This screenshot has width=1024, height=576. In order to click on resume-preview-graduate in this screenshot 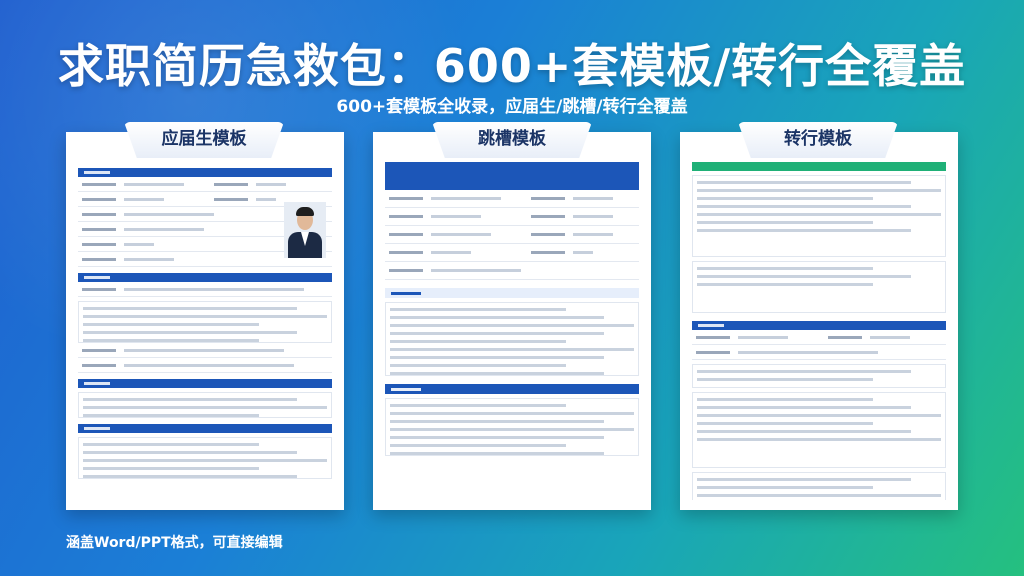, I will do `click(205, 331)`.